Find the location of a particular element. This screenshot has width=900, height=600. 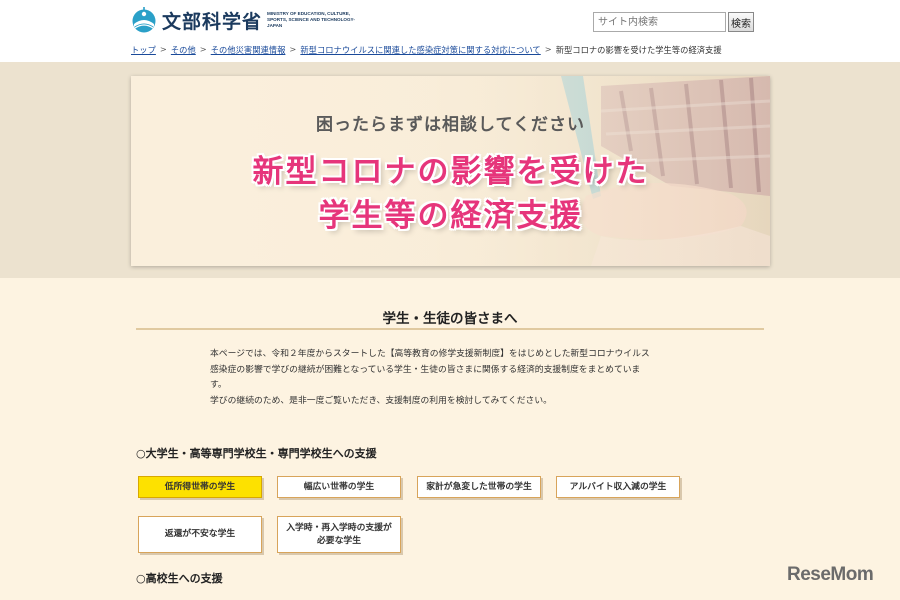

breadcrumb-current: 新型コロナの影響を受けた学生等の経済支援 is located at coordinates (638, 50).